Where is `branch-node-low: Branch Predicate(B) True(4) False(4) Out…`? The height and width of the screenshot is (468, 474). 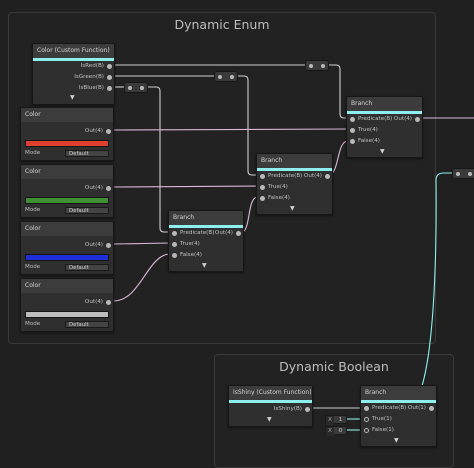 branch-node-low: Branch Predicate(B) True(4) False(4) Out… is located at coordinates (206, 241).